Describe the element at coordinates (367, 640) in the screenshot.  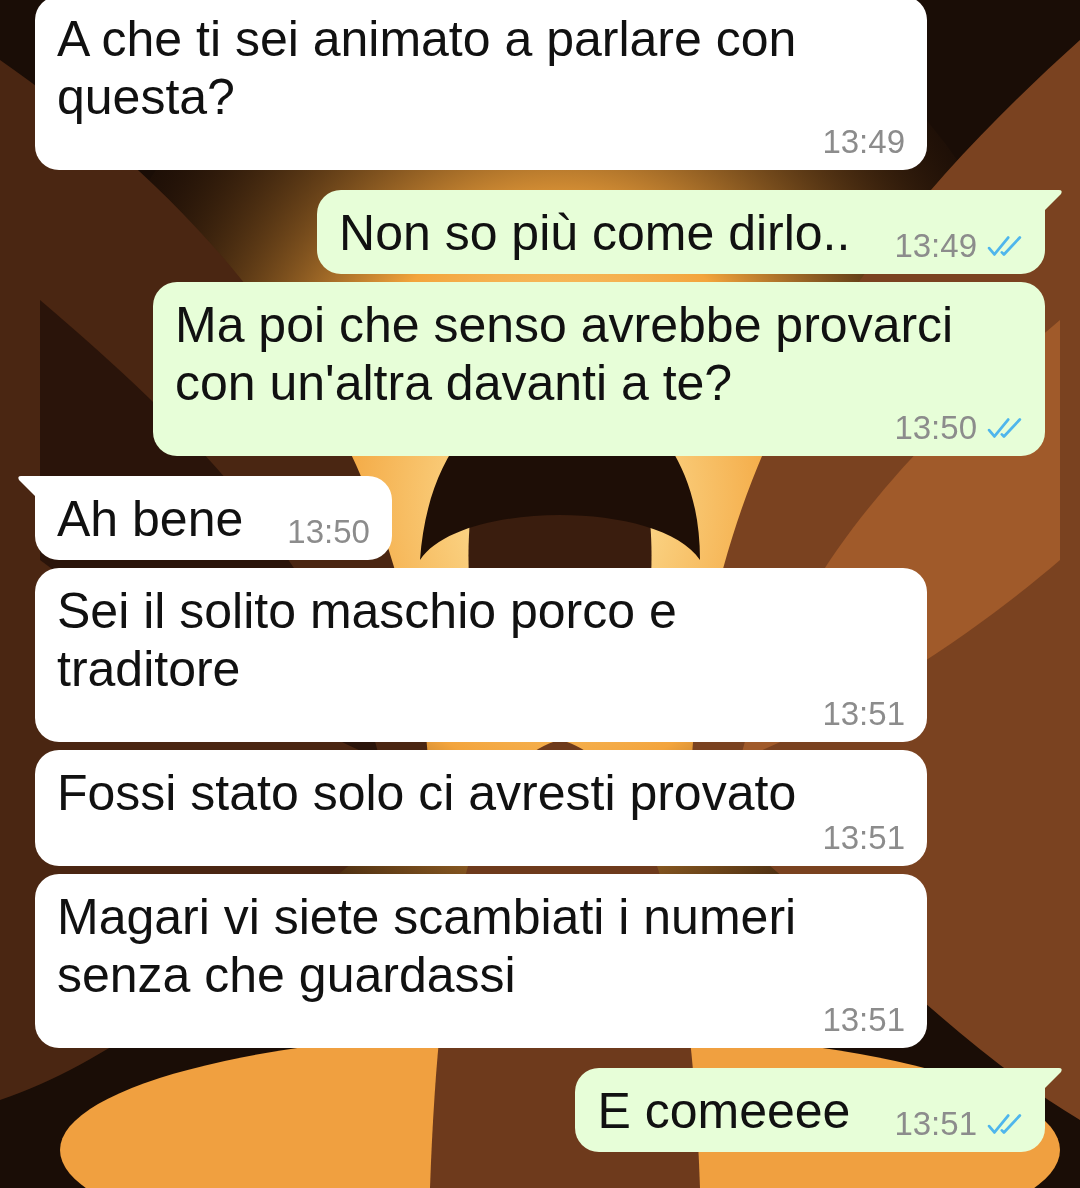
I see `message-text: Sei il solito maschio porco e traditore` at that location.